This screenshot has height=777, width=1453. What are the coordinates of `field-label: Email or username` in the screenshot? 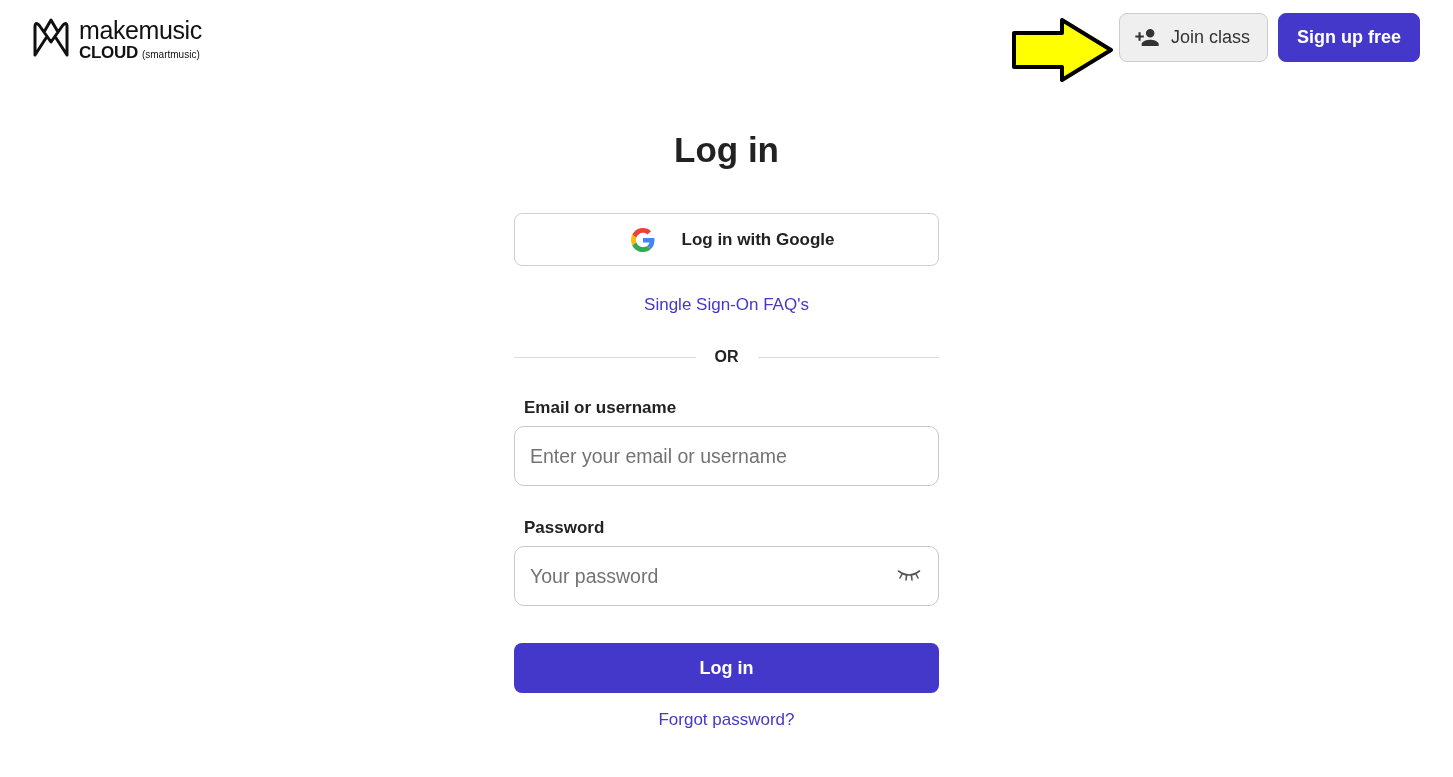 It's located at (600, 408).